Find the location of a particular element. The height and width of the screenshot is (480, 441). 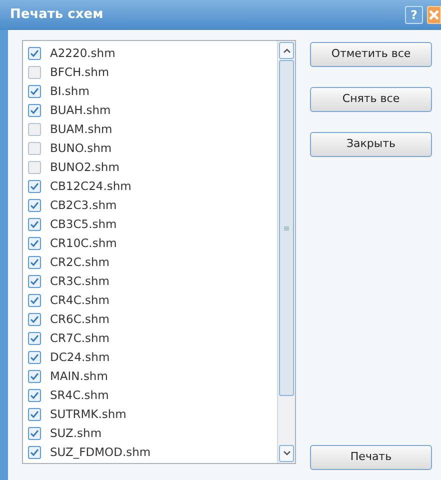

file-name: CB3C5.shm is located at coordinates (83, 224).